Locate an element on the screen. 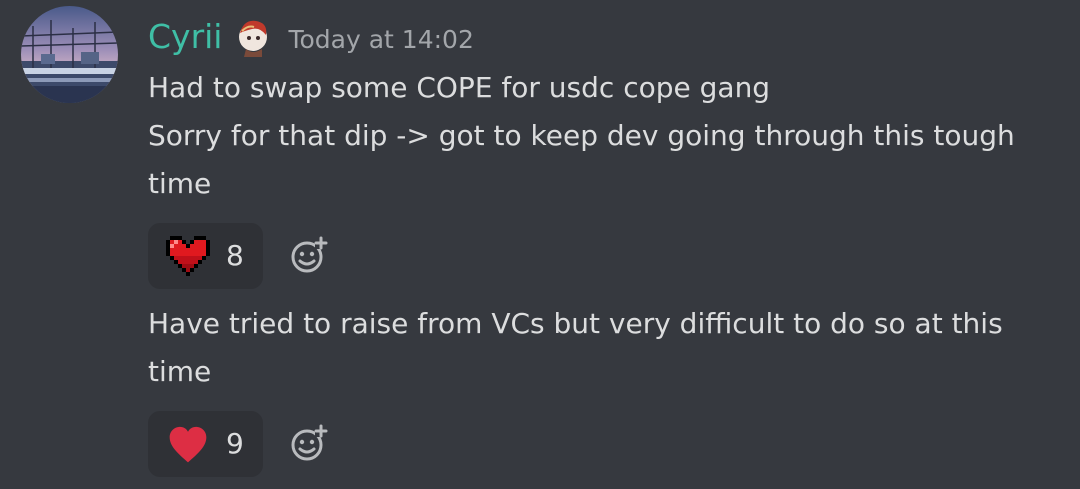 The width and height of the screenshot is (1080, 489). reaction-button: 8 is located at coordinates (205, 256).